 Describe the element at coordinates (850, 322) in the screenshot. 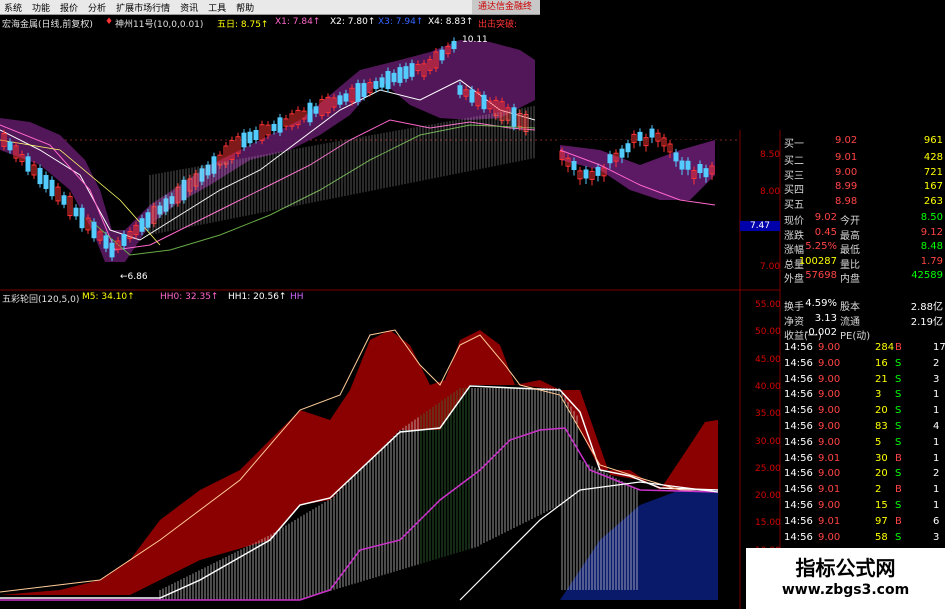

I see `stat-label: 流通` at that location.